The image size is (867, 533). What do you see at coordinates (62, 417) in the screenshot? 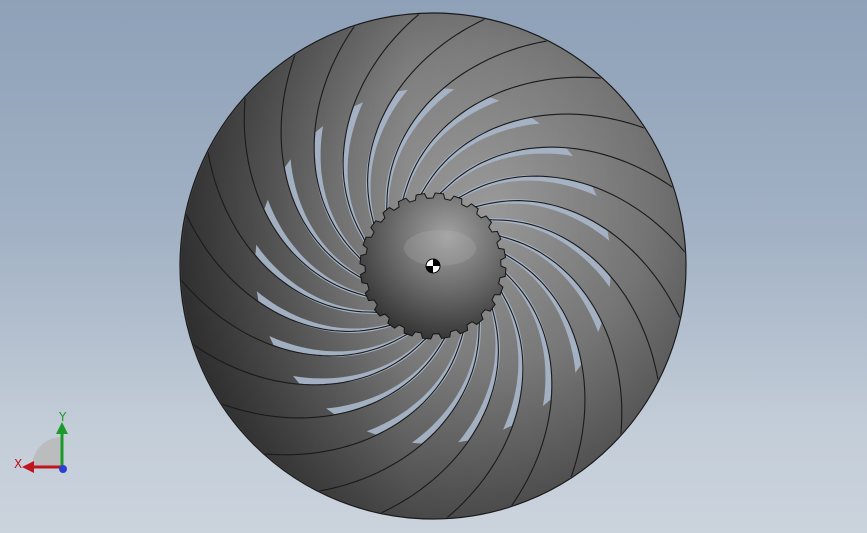
I see `y-axis-label: Y` at bounding box center [62, 417].